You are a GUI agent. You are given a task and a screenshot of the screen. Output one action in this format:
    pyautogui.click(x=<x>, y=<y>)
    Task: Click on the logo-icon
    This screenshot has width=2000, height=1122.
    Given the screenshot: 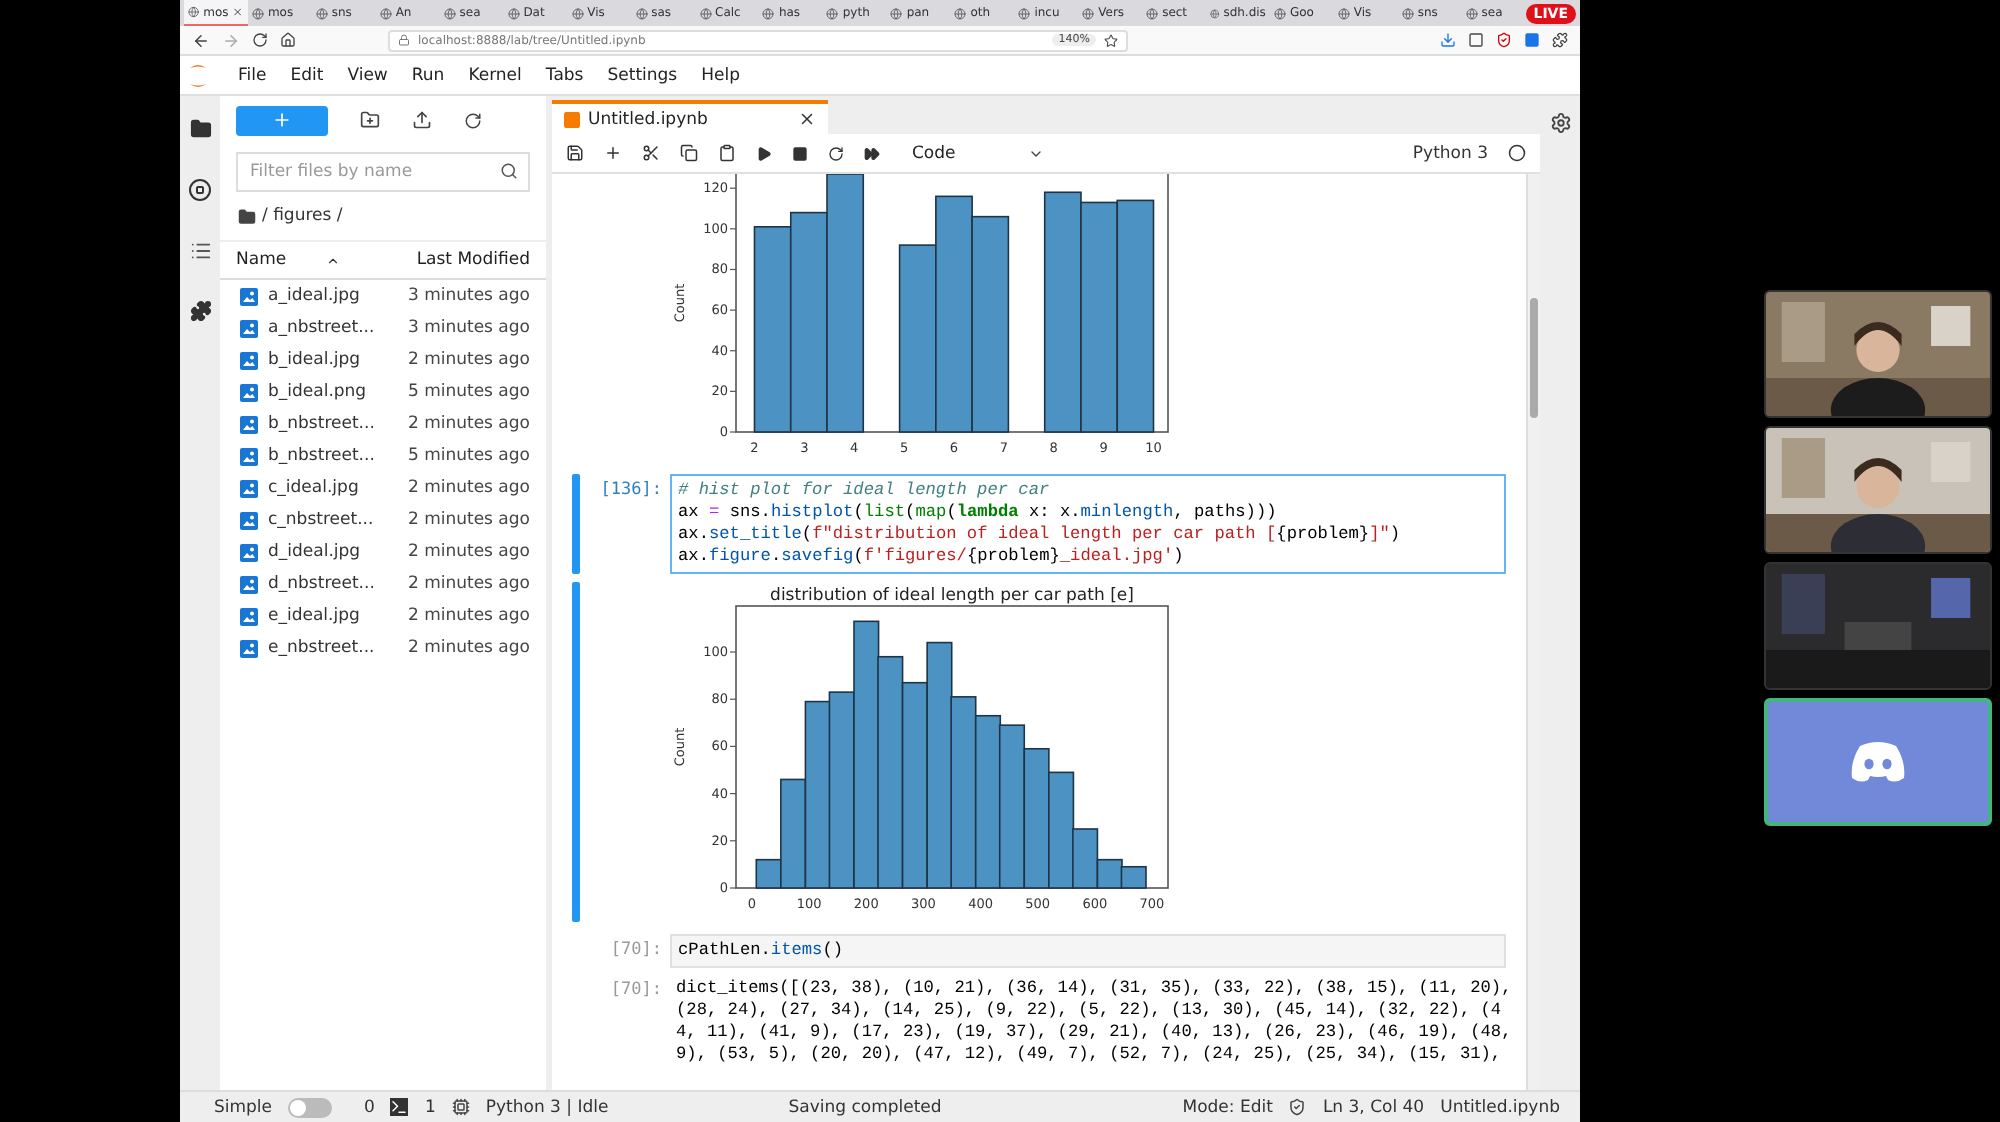 What is the action you would take?
    pyautogui.click(x=1878, y=762)
    